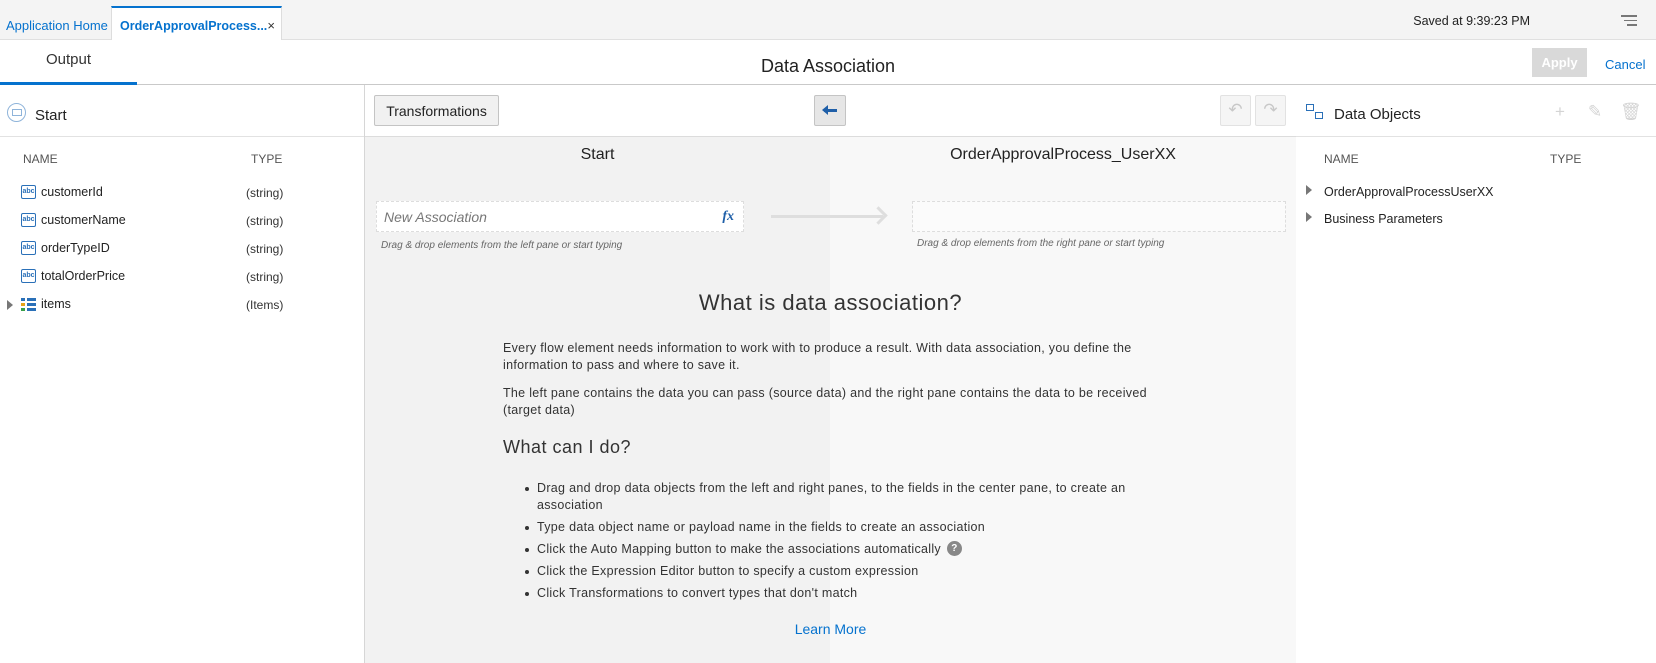 The height and width of the screenshot is (663, 1656). What do you see at coordinates (1631, 112) in the screenshot?
I see `delete-icon: 🗑` at bounding box center [1631, 112].